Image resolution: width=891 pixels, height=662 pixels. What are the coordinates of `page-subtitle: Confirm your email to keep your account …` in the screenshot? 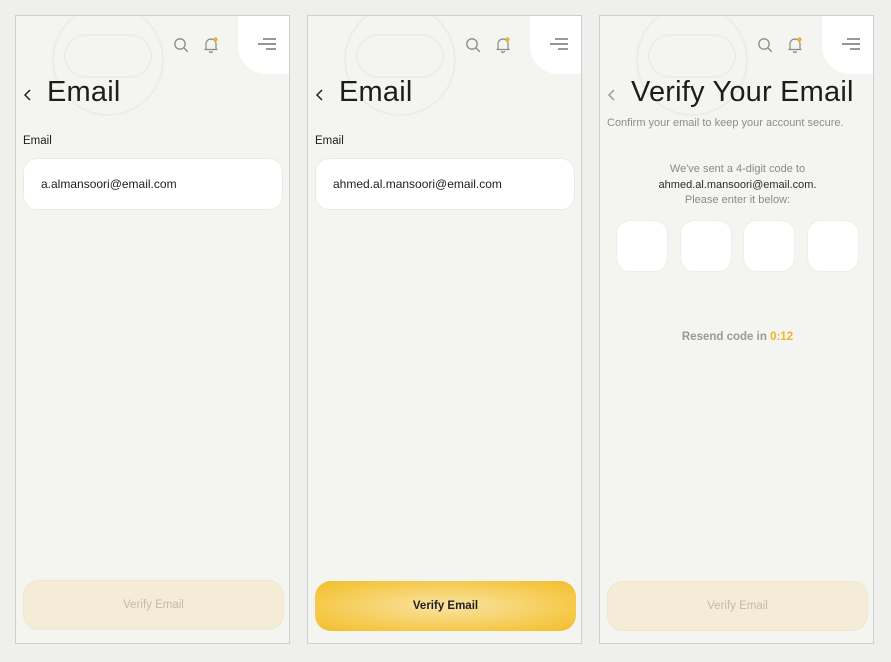 It's located at (725, 123).